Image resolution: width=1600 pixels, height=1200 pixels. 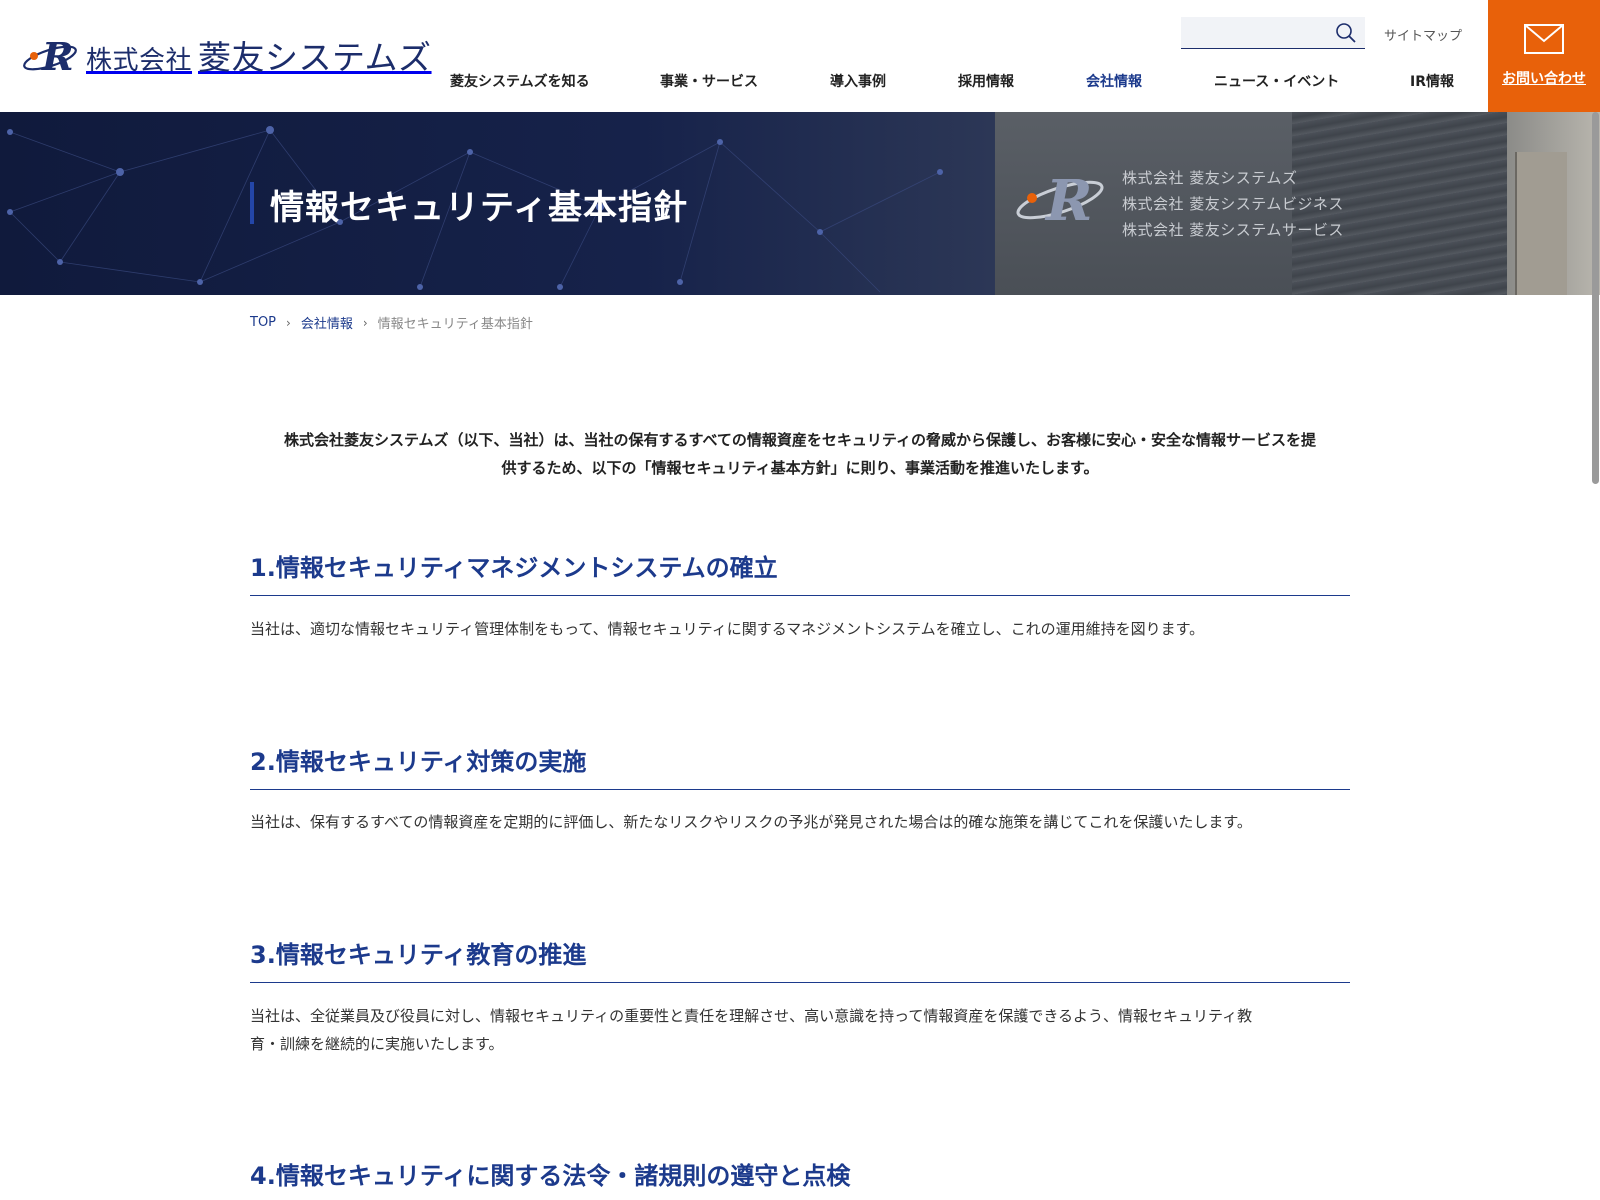 I want to click on breadcrumb-top-link: TOP, so click(x=263, y=322).